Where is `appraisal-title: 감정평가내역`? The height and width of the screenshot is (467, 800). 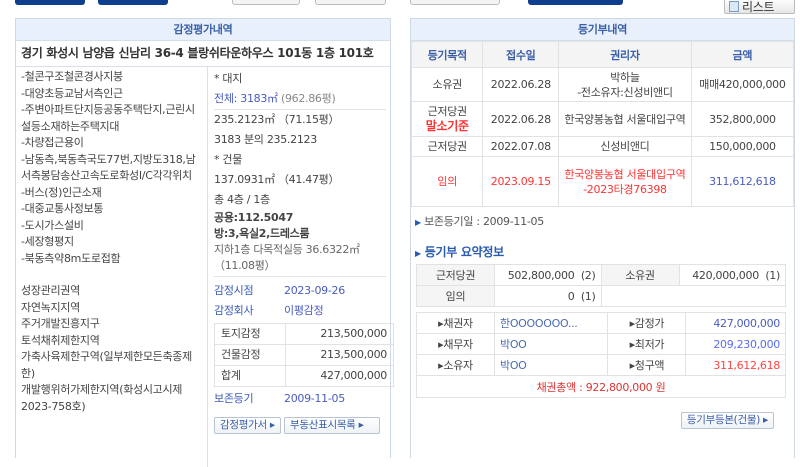
appraisal-title: 감정평가내역 is located at coordinates (203, 30).